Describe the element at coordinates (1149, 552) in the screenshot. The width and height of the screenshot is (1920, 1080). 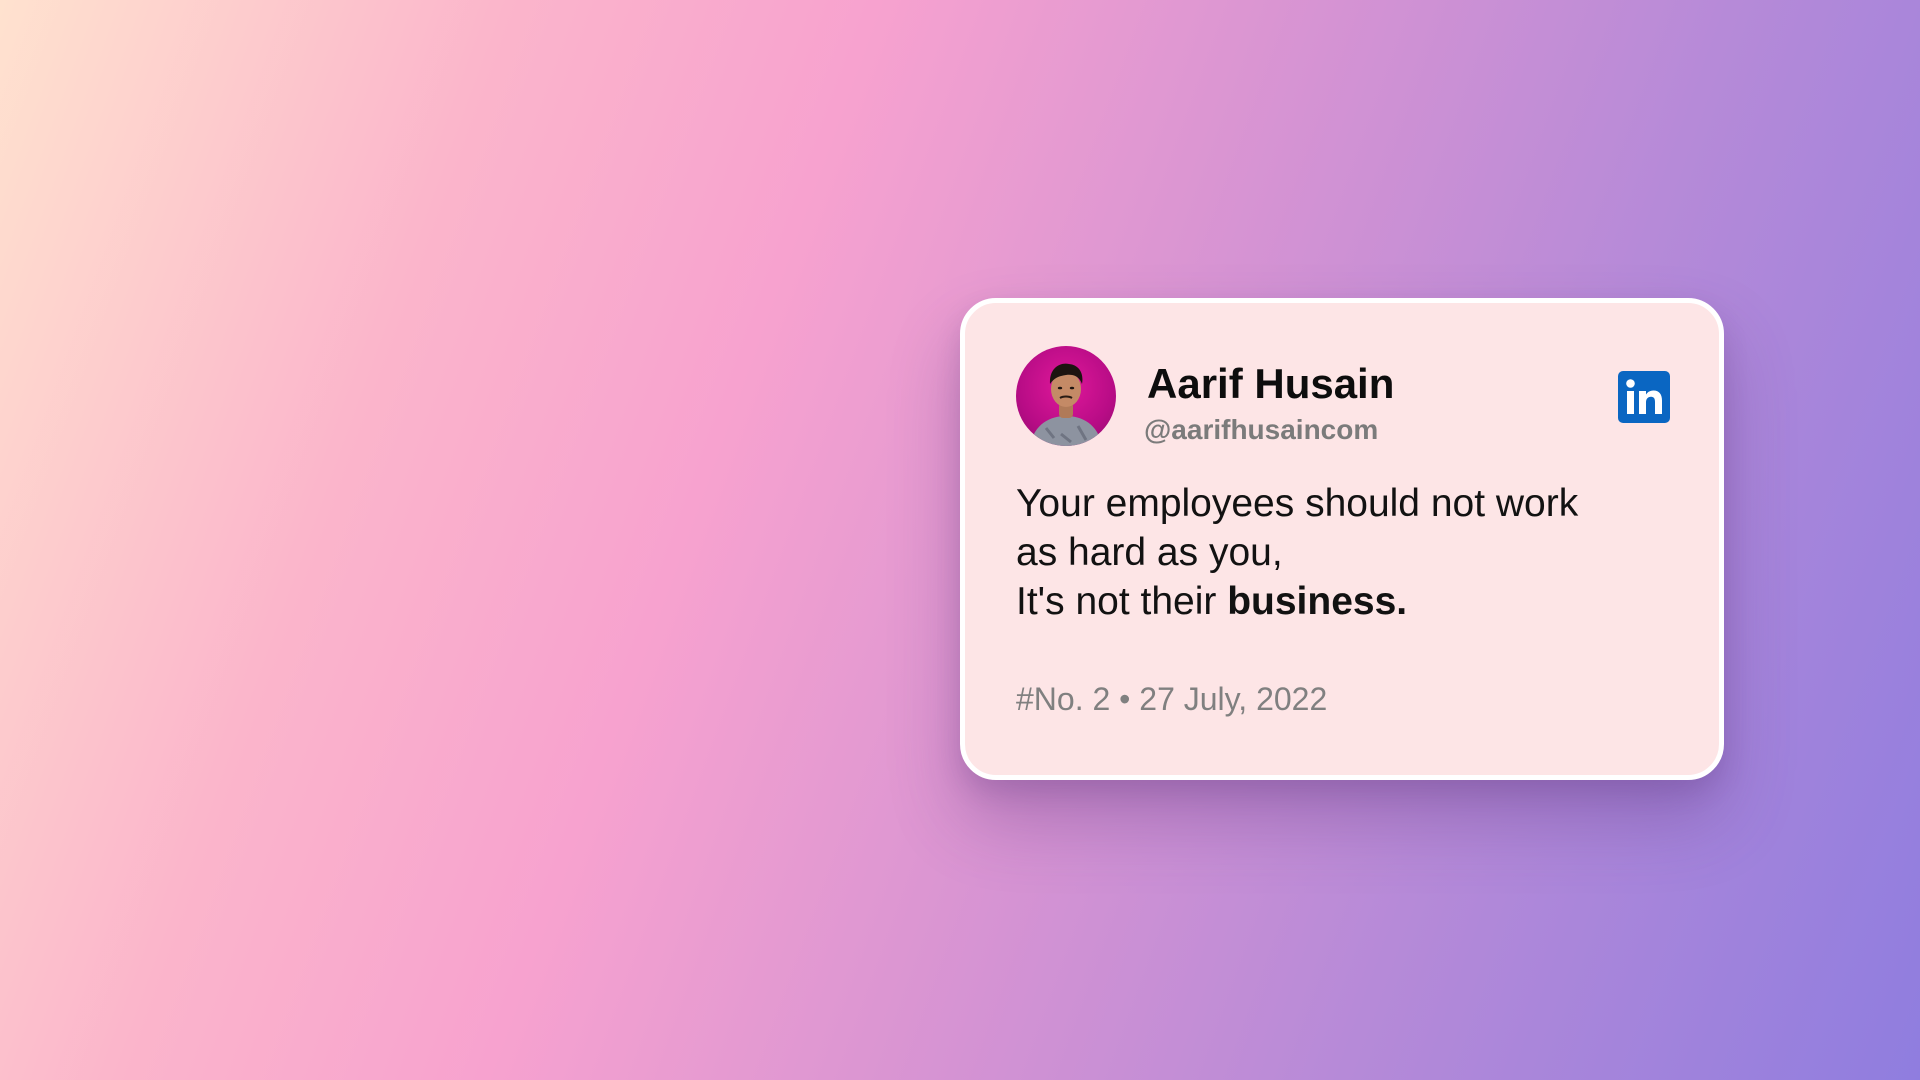
I see `quote-line-2: as hard as you,` at that location.